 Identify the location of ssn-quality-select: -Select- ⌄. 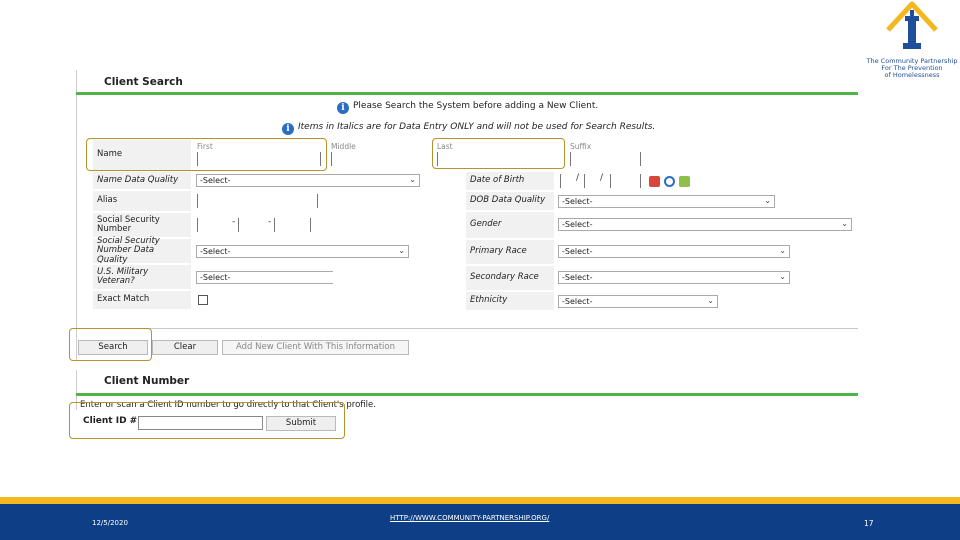
(302, 251).